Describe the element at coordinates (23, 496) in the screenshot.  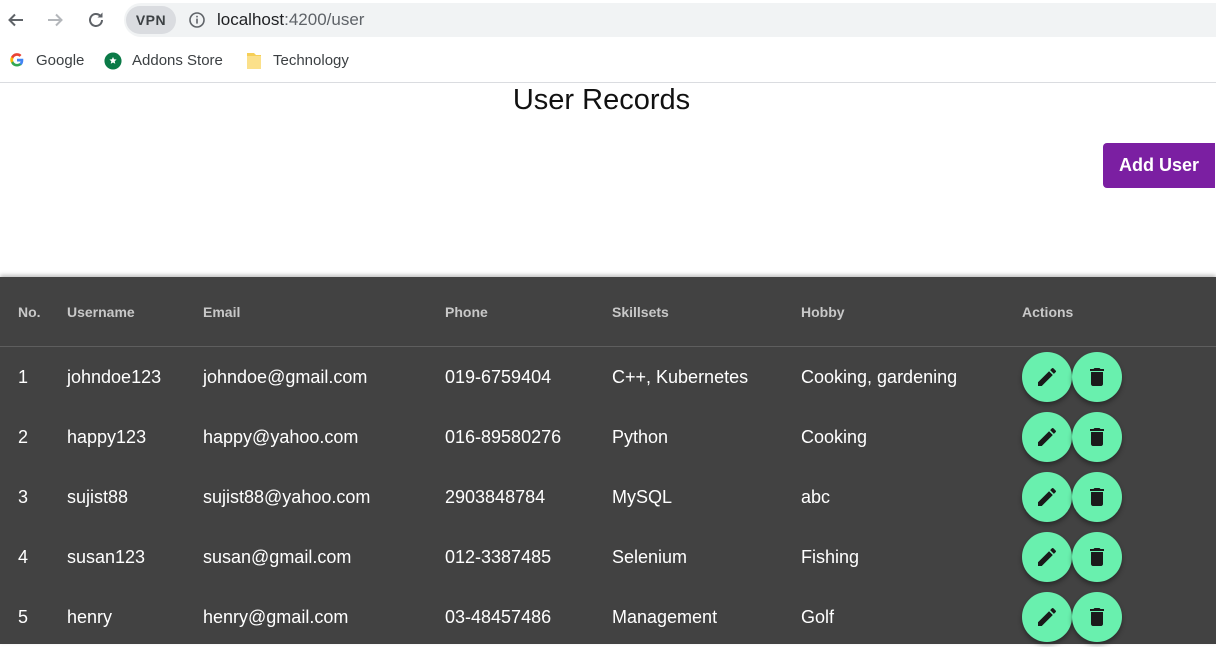
I see `cell-no: 3` at that location.